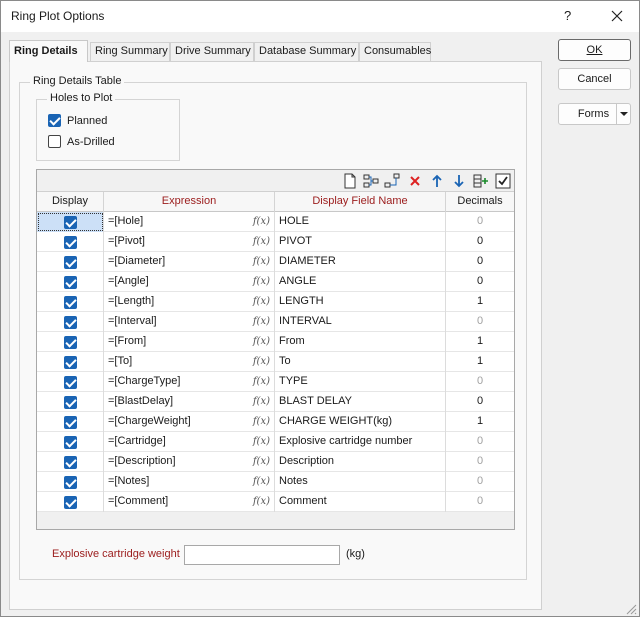  I want to click on table-row: =[BlastDelay] f(x) BLAST DELAY 0, so click(275, 402).